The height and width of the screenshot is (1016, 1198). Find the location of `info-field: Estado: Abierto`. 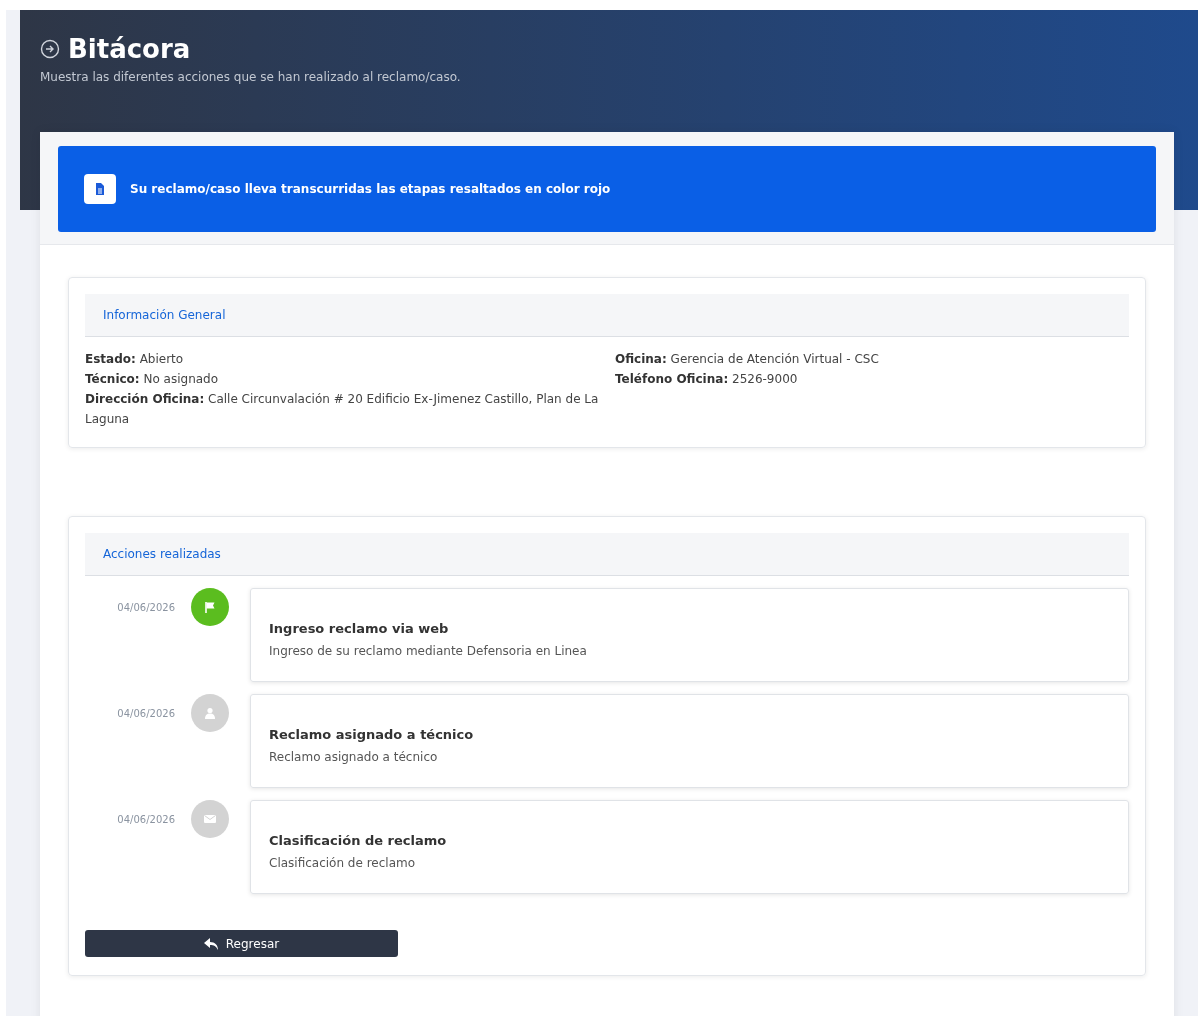

info-field: Estado: Abierto is located at coordinates (350, 359).